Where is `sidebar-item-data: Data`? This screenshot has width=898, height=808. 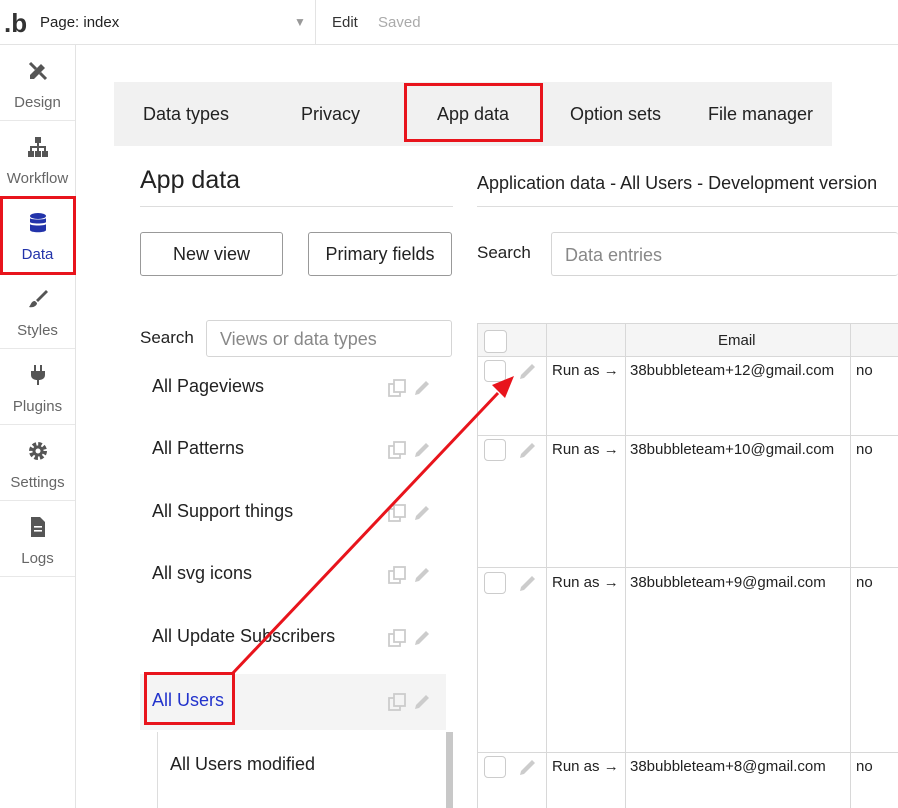 sidebar-item-data: Data is located at coordinates (37, 235).